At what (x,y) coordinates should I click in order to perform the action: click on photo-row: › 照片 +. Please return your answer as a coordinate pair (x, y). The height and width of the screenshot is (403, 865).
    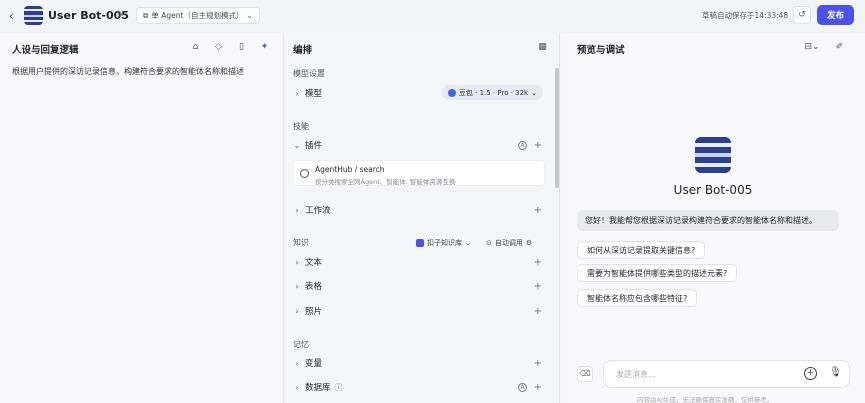
    Looking at the image, I should click on (418, 311).